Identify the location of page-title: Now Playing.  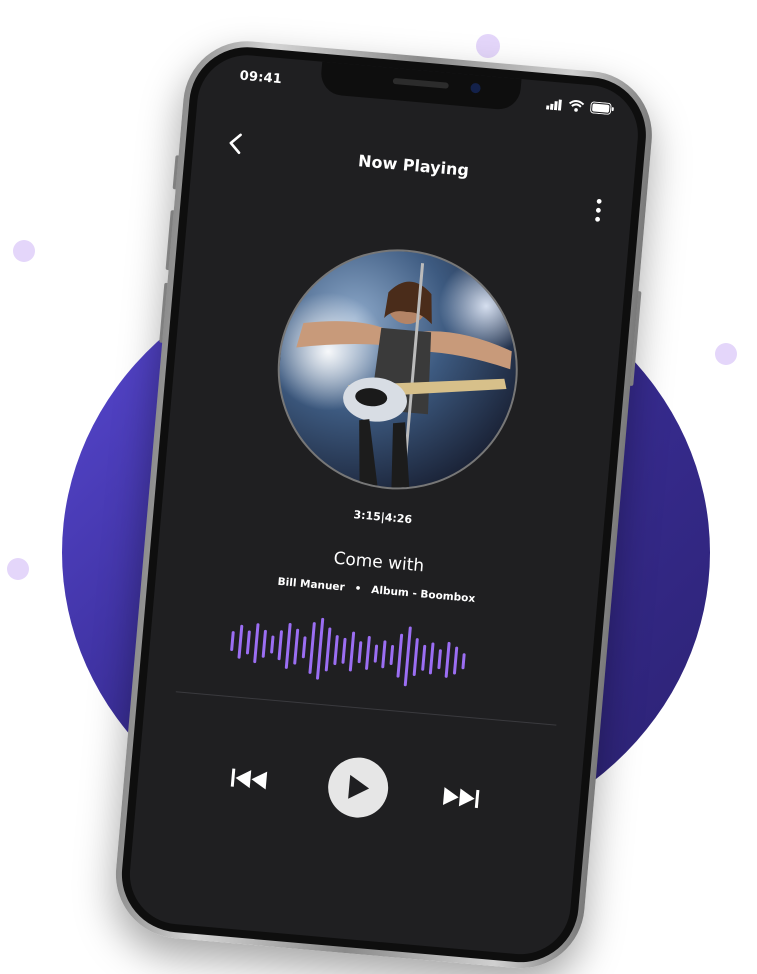
(413, 165).